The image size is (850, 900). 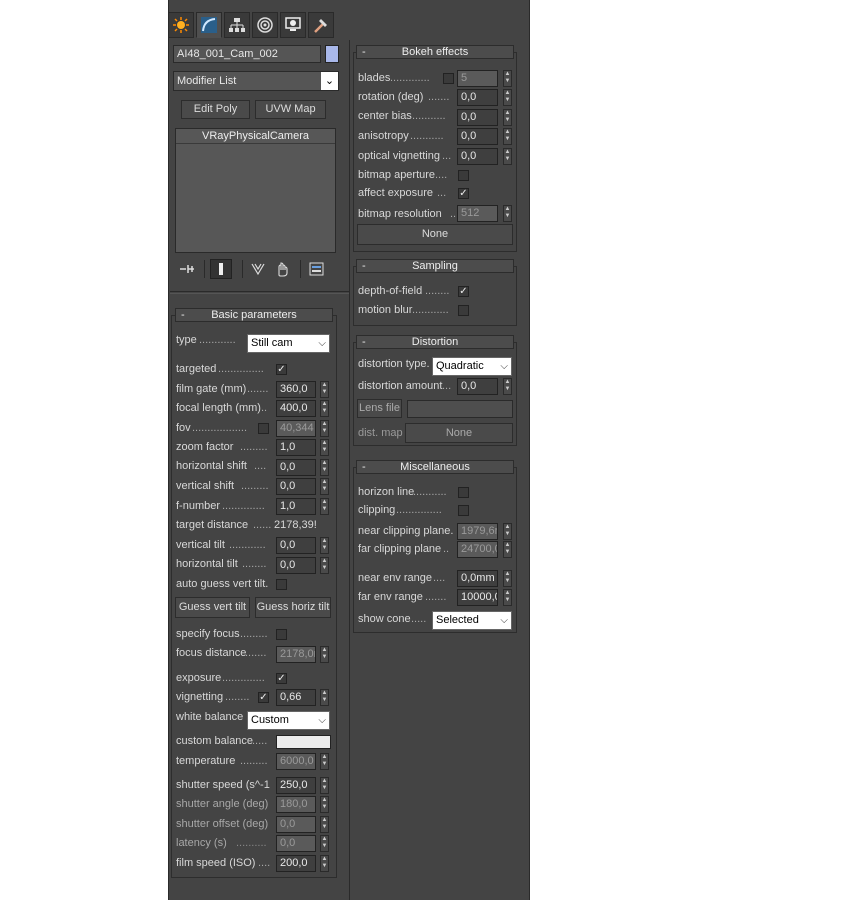 What do you see at coordinates (281, 369) in the screenshot?
I see `targeted-checkbox: ✓` at bounding box center [281, 369].